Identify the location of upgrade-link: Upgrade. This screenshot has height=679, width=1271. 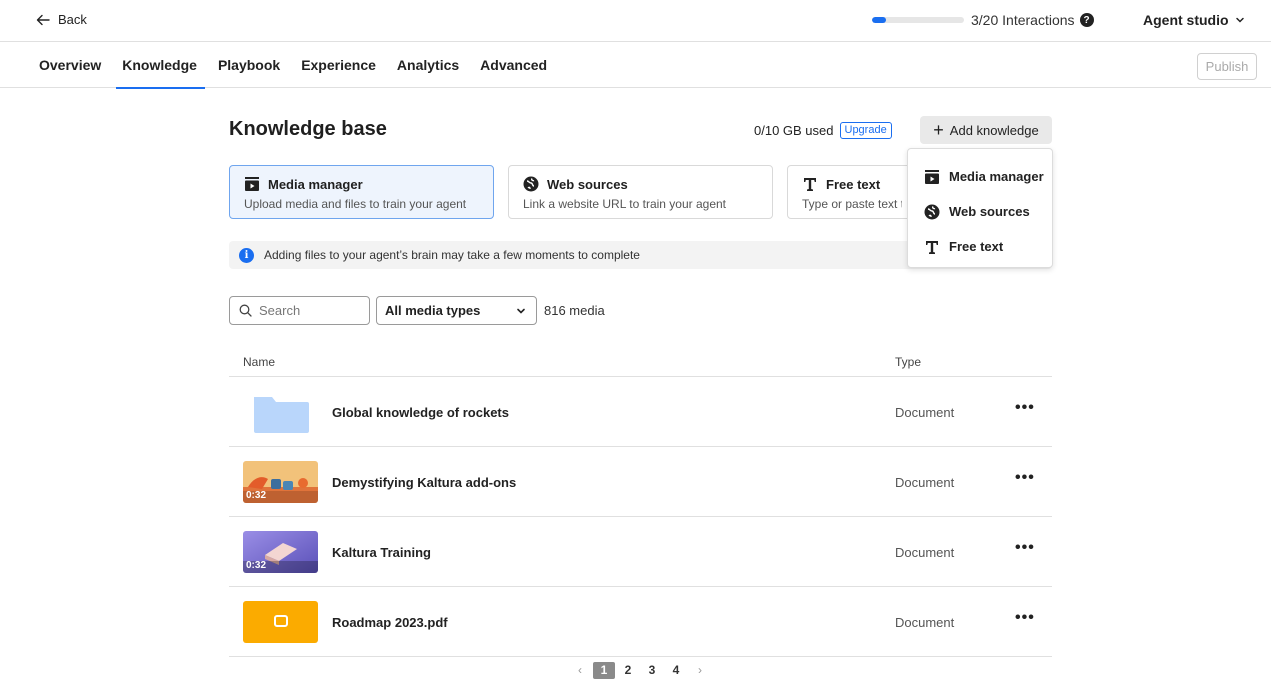
(865, 130).